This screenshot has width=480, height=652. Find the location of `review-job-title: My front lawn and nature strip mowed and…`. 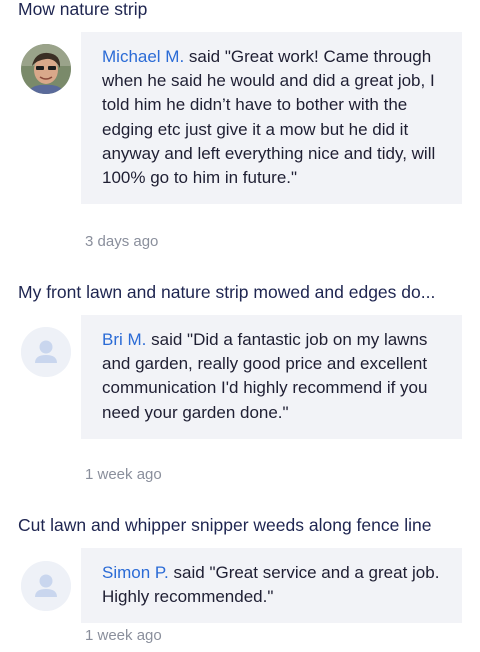

review-job-title: My front lawn and nature strip mowed and… is located at coordinates (241, 292).